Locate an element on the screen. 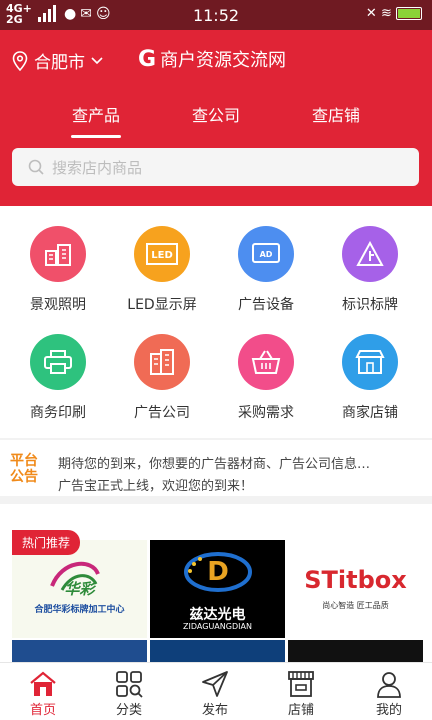 The width and height of the screenshot is (432, 720). notice-text-line2: 广告宝正式上线，欢迎您的到来！ is located at coordinates (156, 486).